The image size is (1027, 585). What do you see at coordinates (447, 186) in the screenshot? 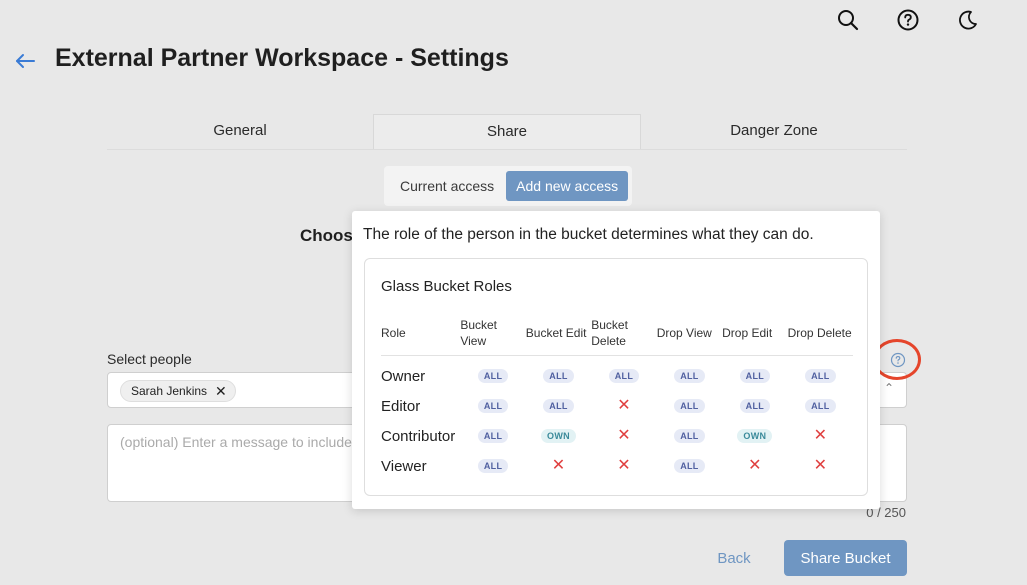
I see `current-access-button: Current access` at bounding box center [447, 186].